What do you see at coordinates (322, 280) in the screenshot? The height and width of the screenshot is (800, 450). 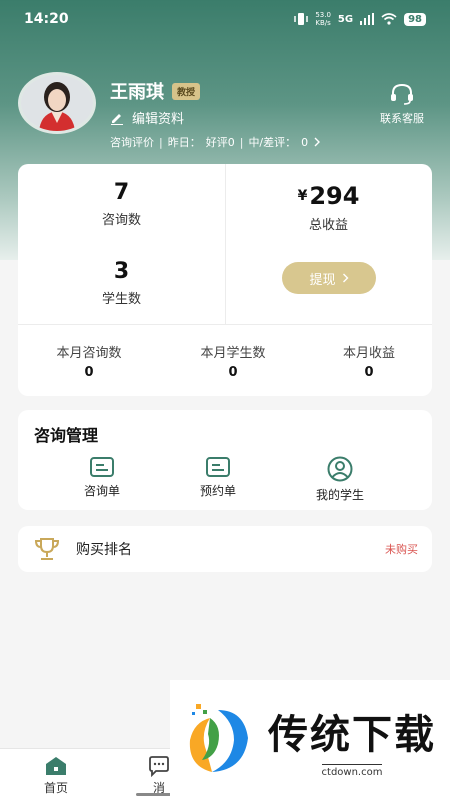 I see `withdraw-label: 提现` at bounding box center [322, 280].